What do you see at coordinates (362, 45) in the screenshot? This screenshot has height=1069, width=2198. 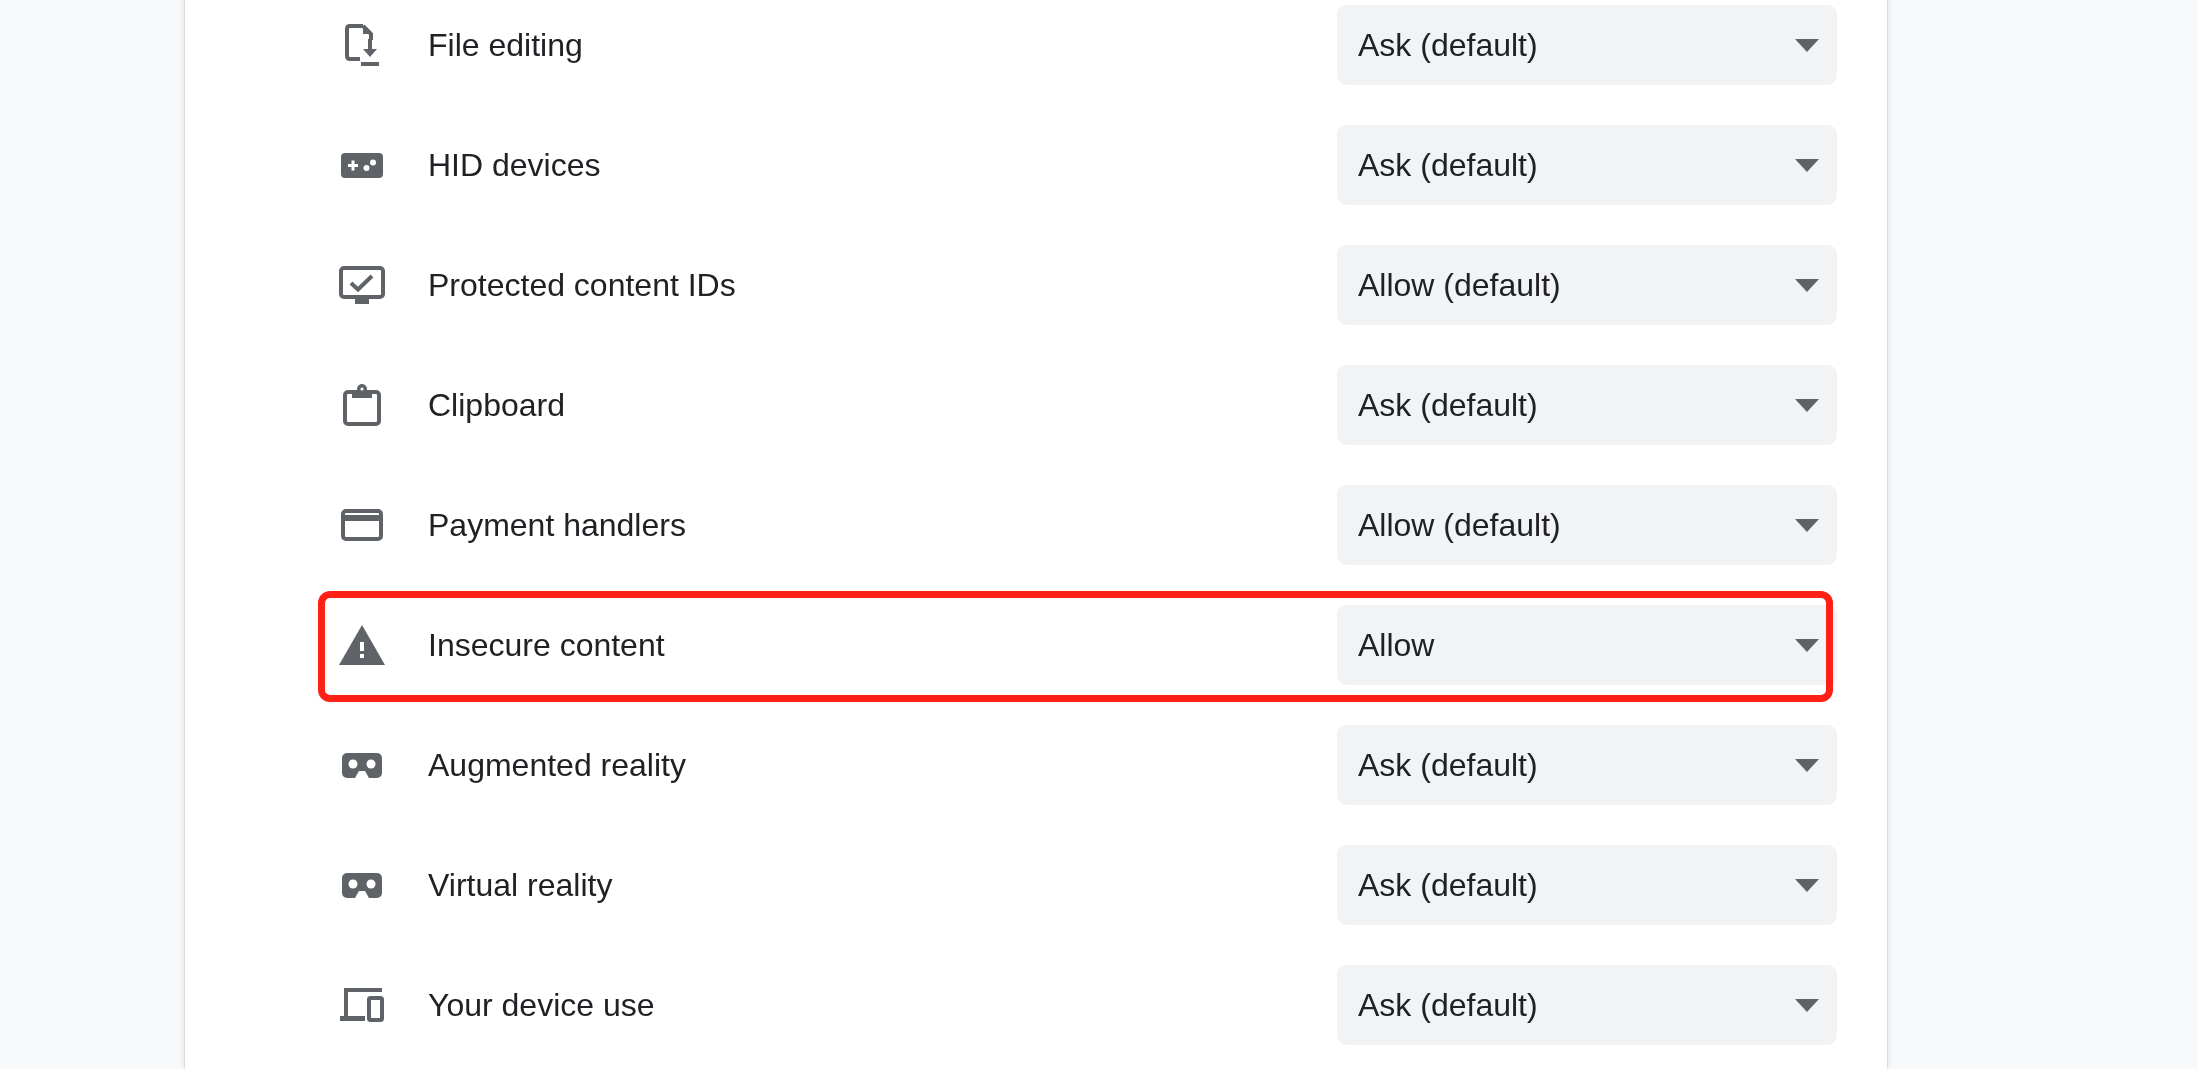 I see `file-download-icon` at bounding box center [362, 45].